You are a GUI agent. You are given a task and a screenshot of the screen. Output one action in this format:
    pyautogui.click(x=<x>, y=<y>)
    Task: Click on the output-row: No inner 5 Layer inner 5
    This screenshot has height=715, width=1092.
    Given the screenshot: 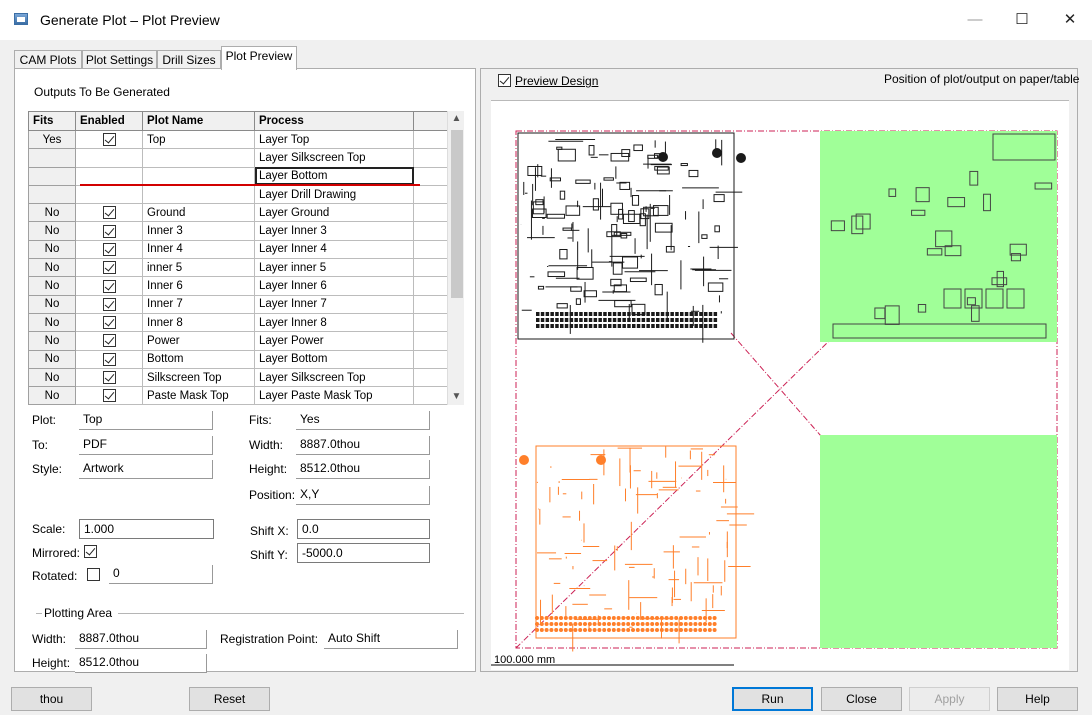 What is the action you would take?
    pyautogui.click(x=238, y=268)
    